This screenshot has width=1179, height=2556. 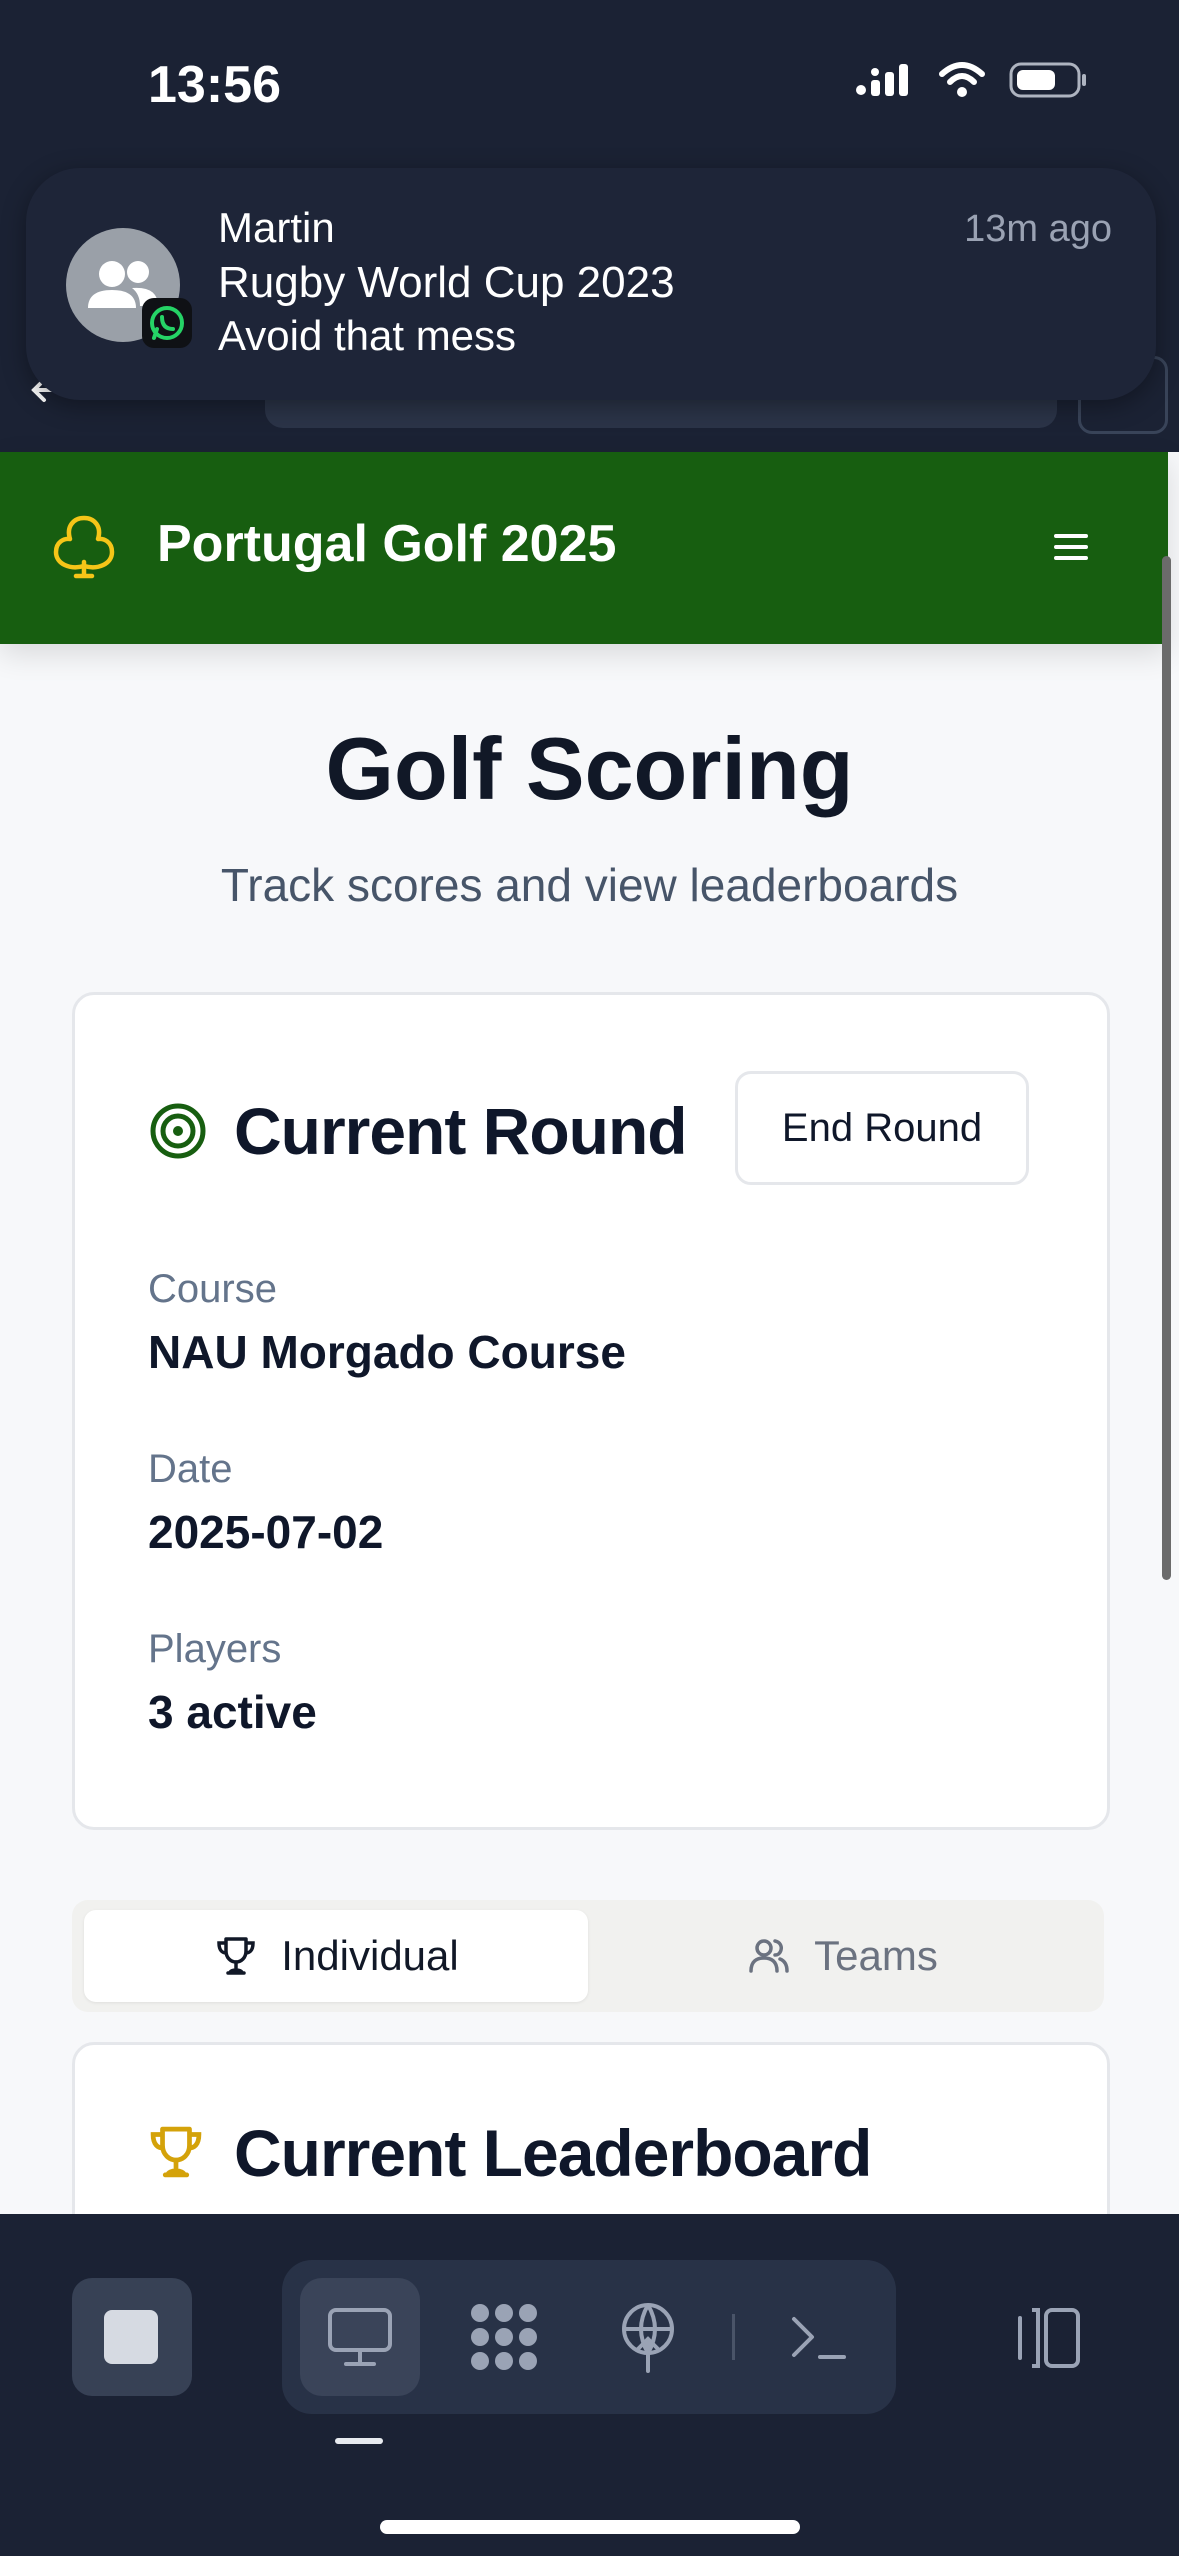 What do you see at coordinates (214, 85) in the screenshot?
I see `status-time: 13:56` at bounding box center [214, 85].